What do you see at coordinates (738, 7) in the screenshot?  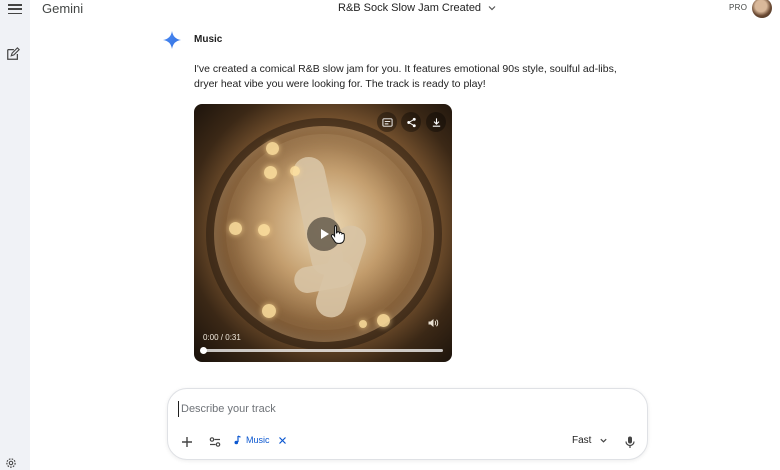 I see `plan-badge: PRO` at bounding box center [738, 7].